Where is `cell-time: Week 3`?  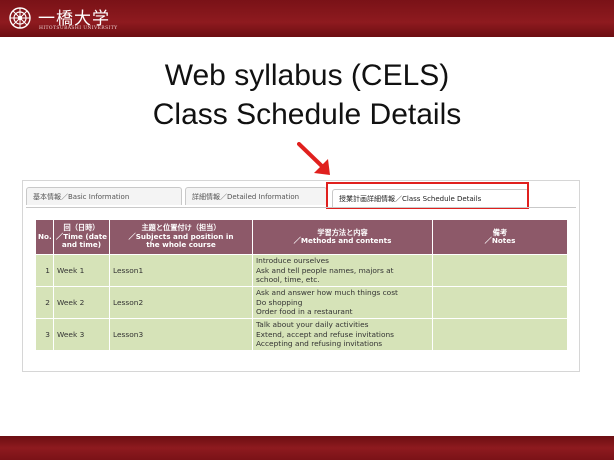
cell-time: Week 3 is located at coordinates (81, 334).